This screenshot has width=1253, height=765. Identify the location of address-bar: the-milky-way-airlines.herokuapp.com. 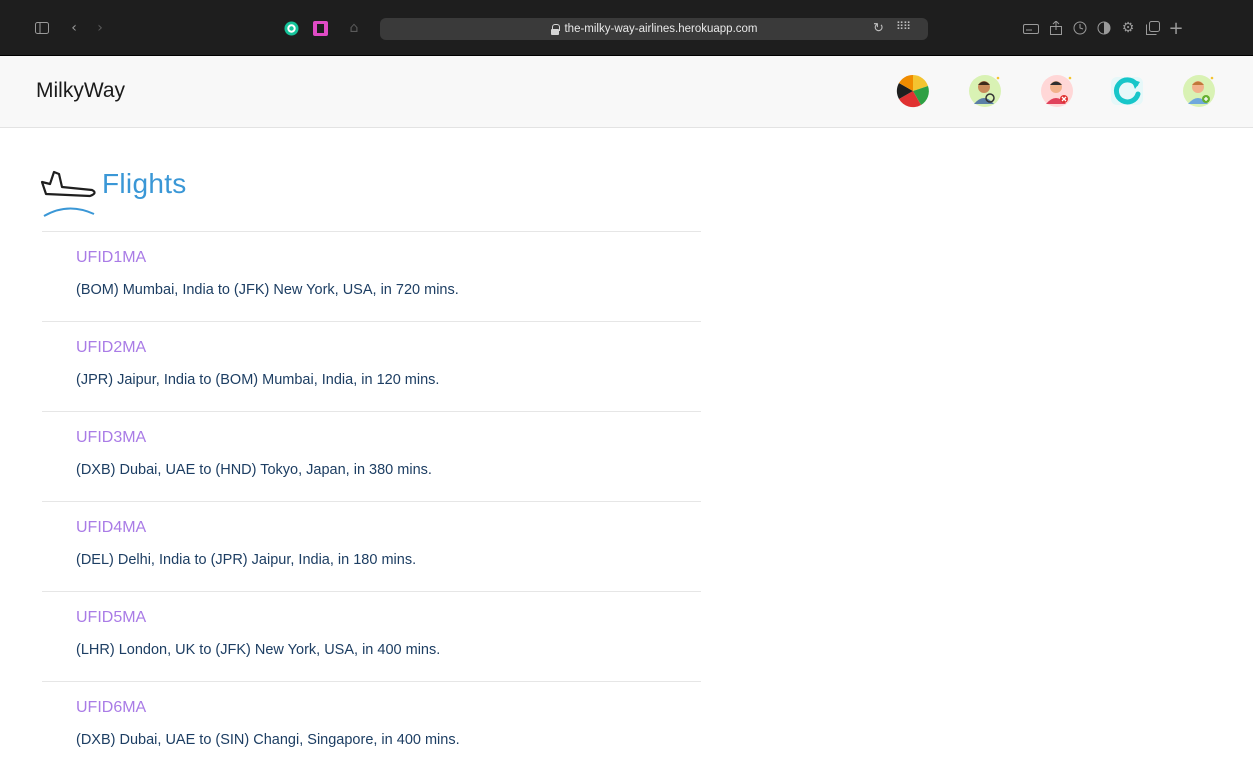
(654, 29).